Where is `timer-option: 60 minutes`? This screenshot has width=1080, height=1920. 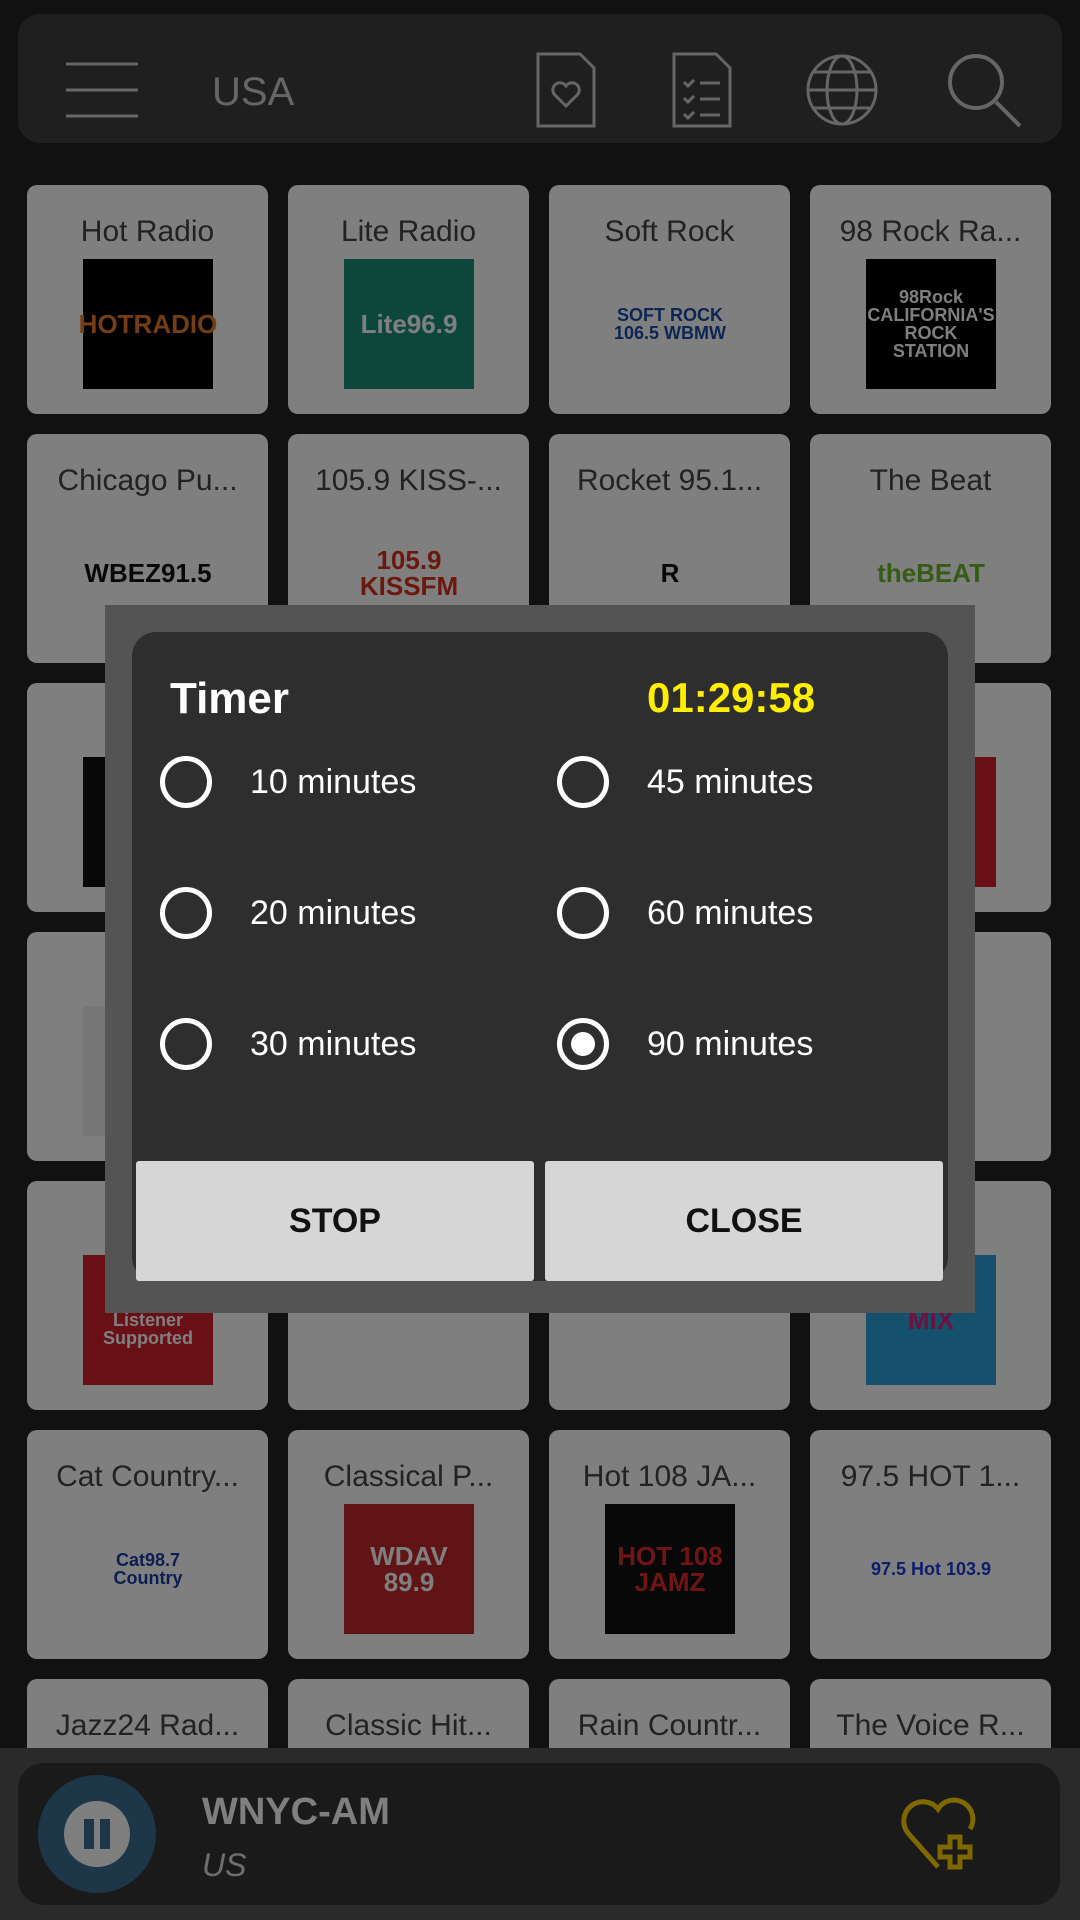
timer-option: 60 minutes is located at coordinates (685, 913).